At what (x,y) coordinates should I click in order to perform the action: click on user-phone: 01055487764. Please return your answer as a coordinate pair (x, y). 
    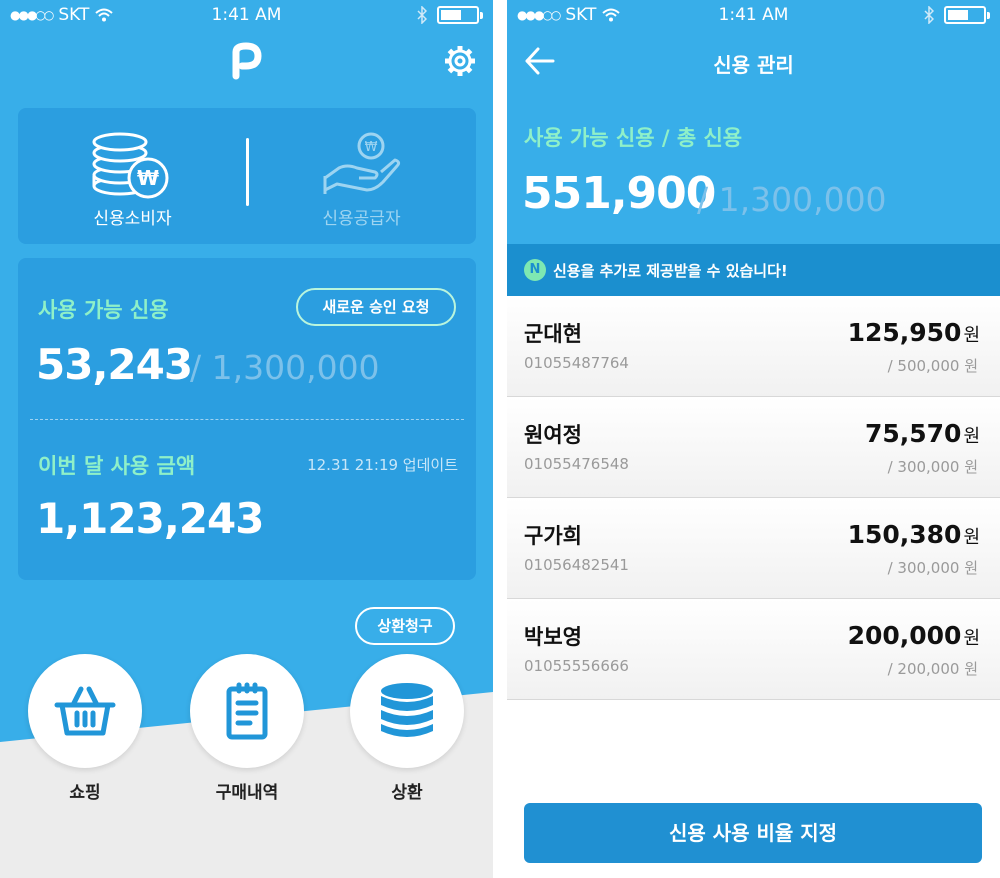
    Looking at the image, I should click on (576, 363).